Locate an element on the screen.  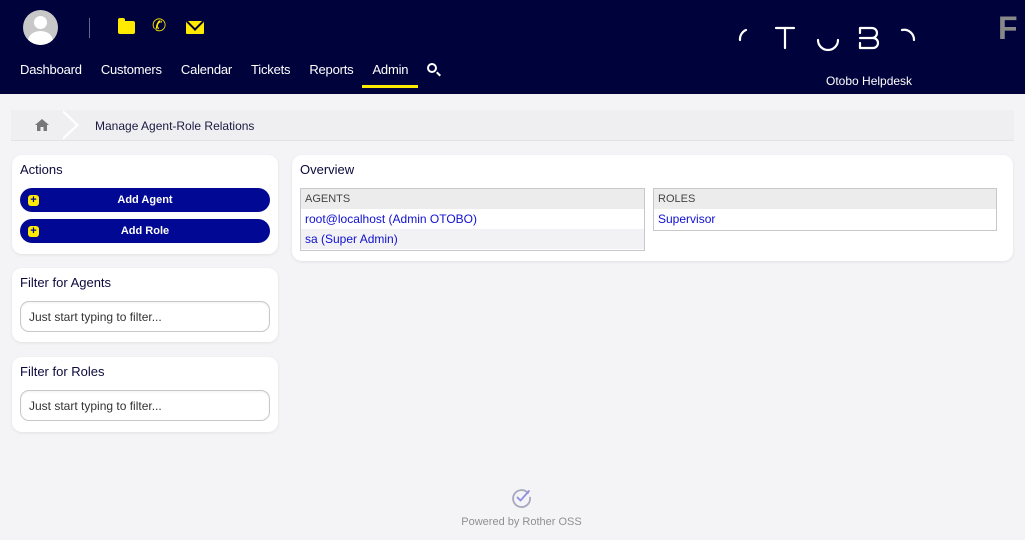
breadcrumb-separator-inner is located at coordinates (68, 125).